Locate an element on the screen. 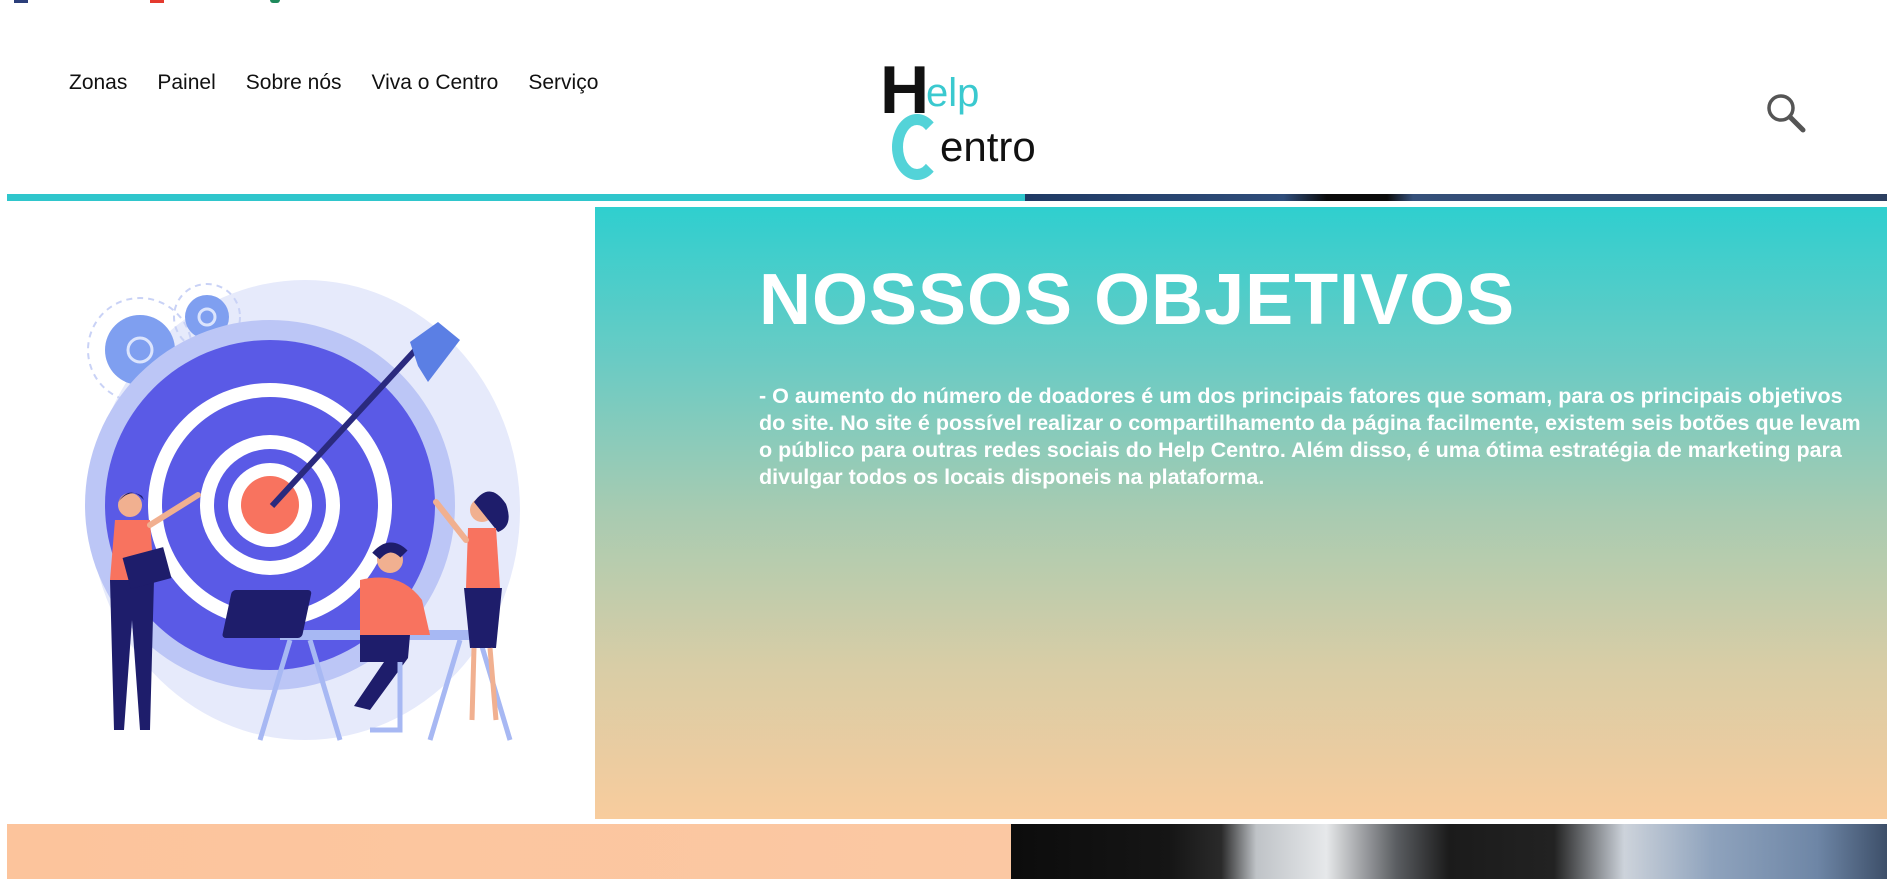  nav-item-viva-o-centro: Viva o Centro is located at coordinates (435, 83).